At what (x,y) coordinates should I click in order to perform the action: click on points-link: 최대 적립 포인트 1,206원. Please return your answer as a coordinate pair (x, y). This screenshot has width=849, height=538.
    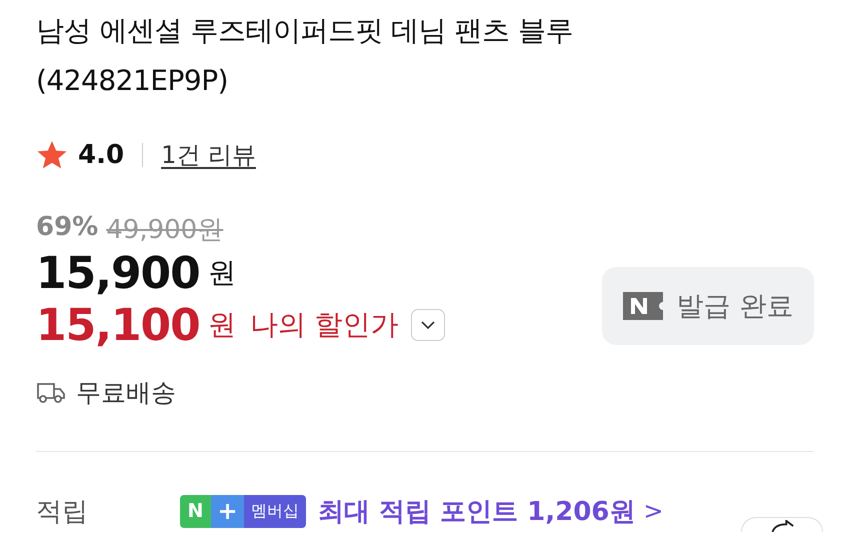
    Looking at the image, I should click on (477, 511).